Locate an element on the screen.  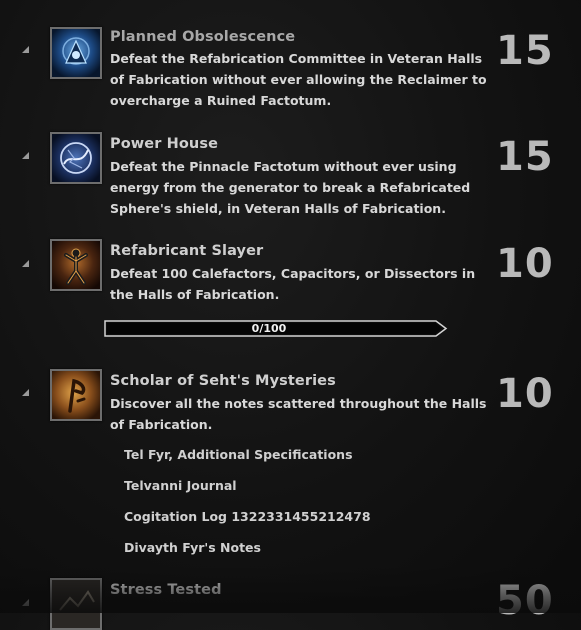
achievement-title: Stress Tested is located at coordinates (166, 590).